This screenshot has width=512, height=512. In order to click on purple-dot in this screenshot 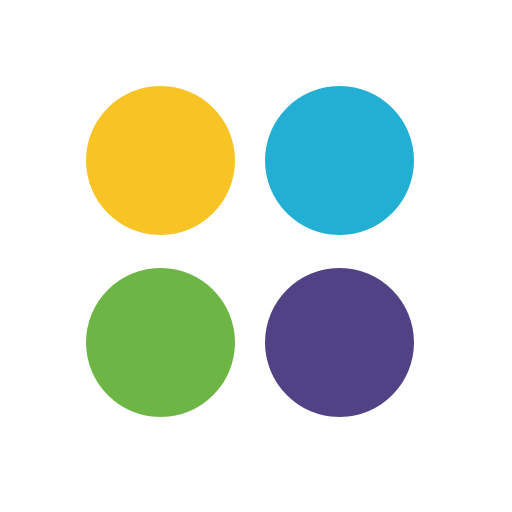, I will do `click(339, 342)`.